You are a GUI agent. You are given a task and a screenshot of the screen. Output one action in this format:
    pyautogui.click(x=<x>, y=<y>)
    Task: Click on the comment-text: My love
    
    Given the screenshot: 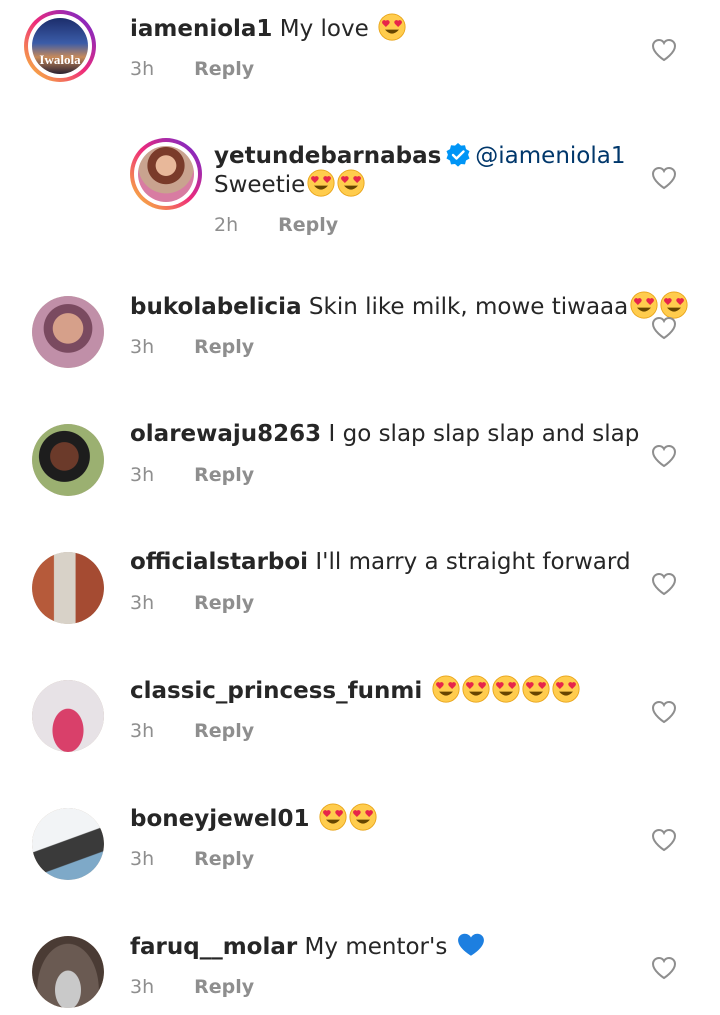 What is the action you would take?
    pyautogui.click(x=324, y=29)
    